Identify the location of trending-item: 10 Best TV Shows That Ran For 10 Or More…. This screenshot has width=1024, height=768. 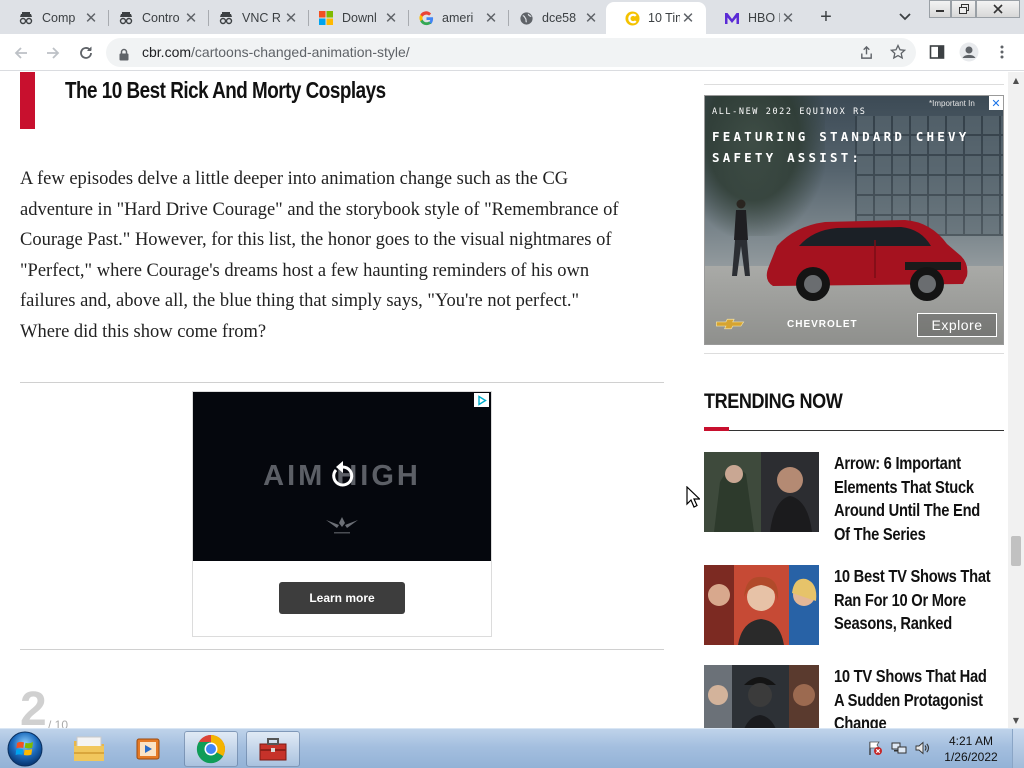
(854, 610).